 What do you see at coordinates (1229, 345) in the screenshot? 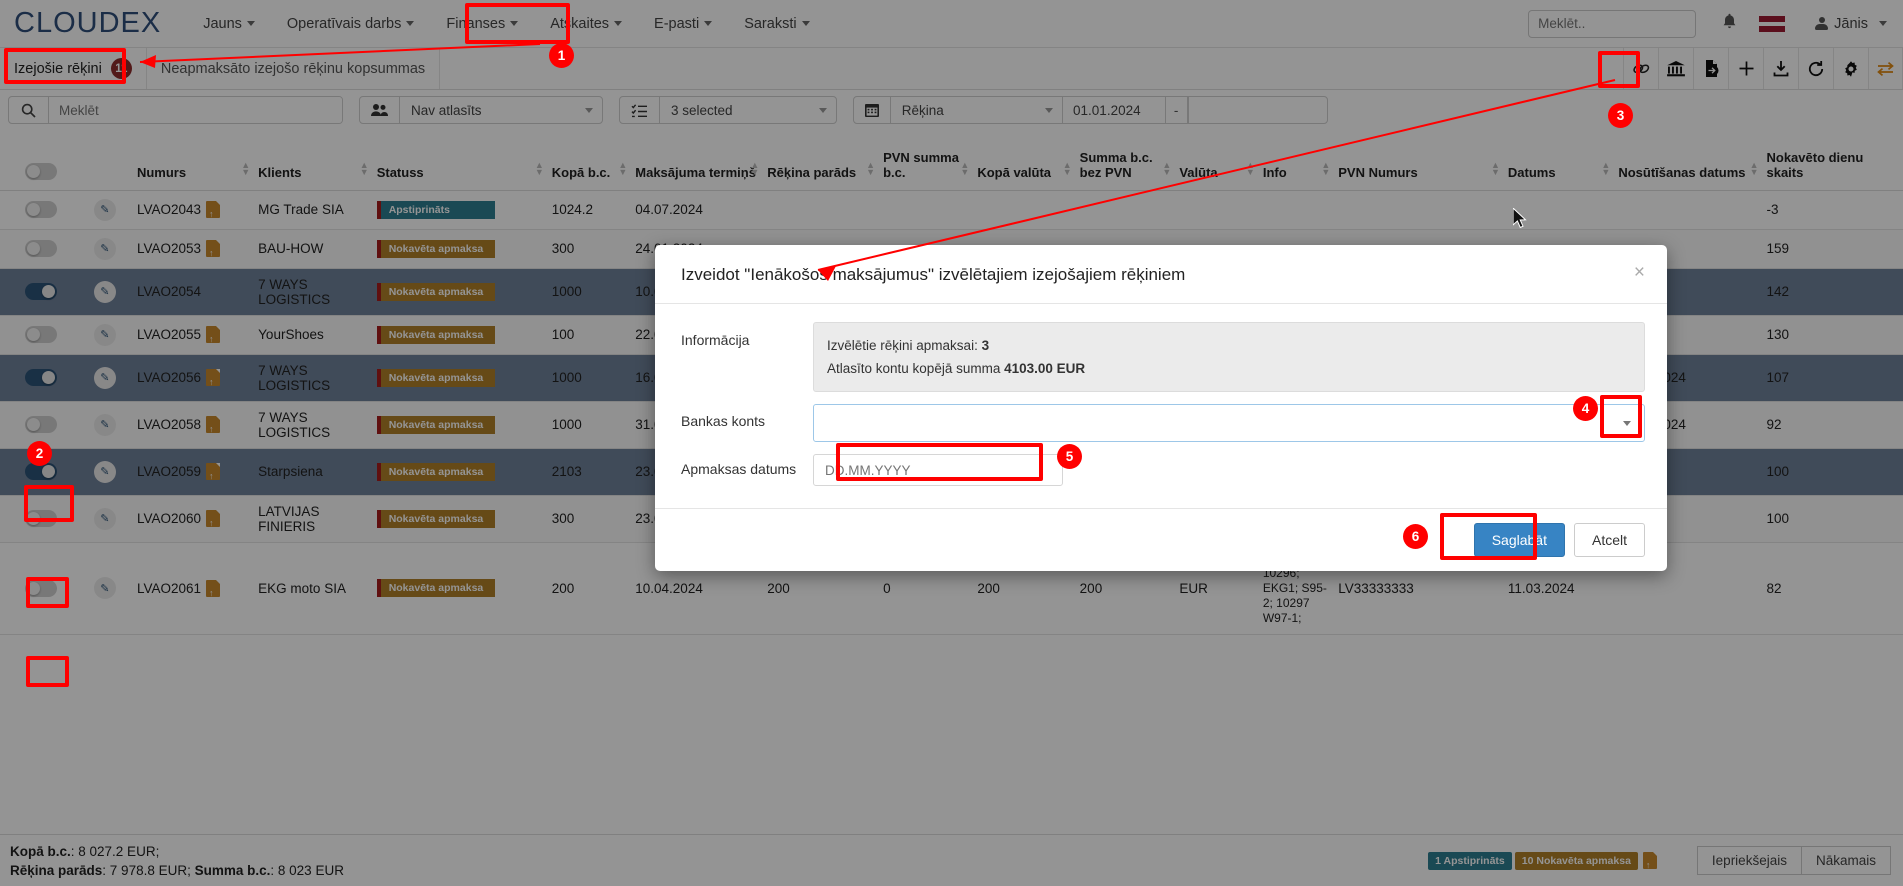
I see `info-line-1: Izvēlētie rēķini apmaksai: 3` at bounding box center [1229, 345].